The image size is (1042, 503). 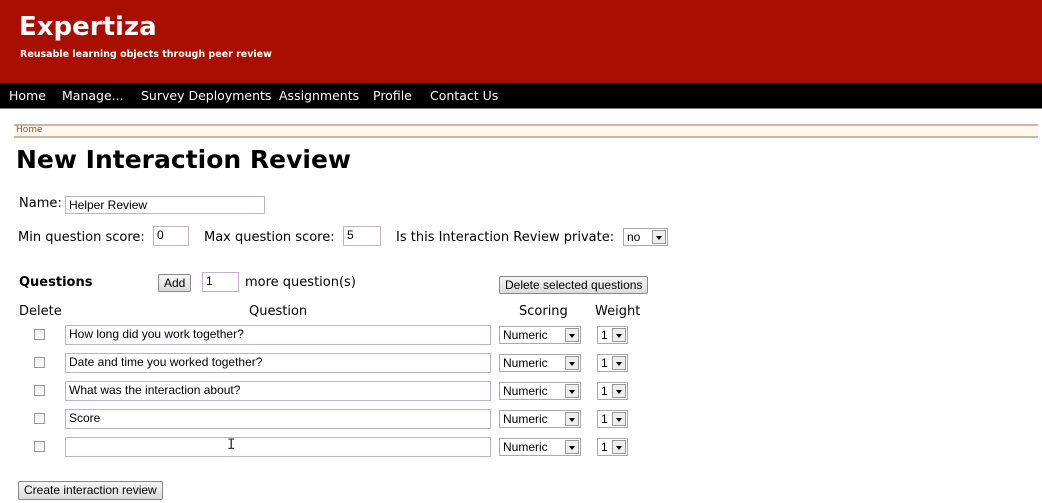 What do you see at coordinates (81, 237) in the screenshot?
I see `min-score-label: Min question score:` at bounding box center [81, 237].